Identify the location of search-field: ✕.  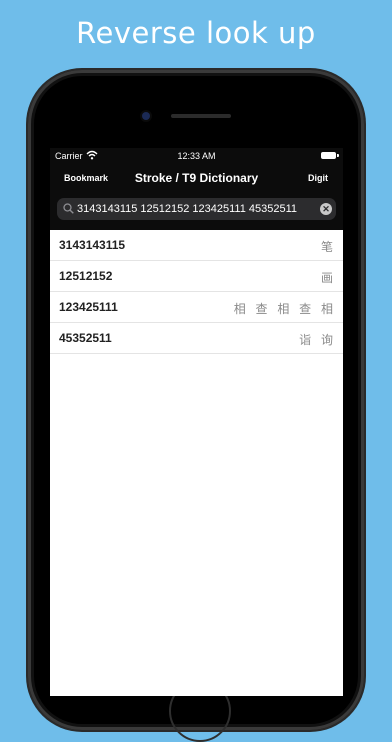
(196, 209).